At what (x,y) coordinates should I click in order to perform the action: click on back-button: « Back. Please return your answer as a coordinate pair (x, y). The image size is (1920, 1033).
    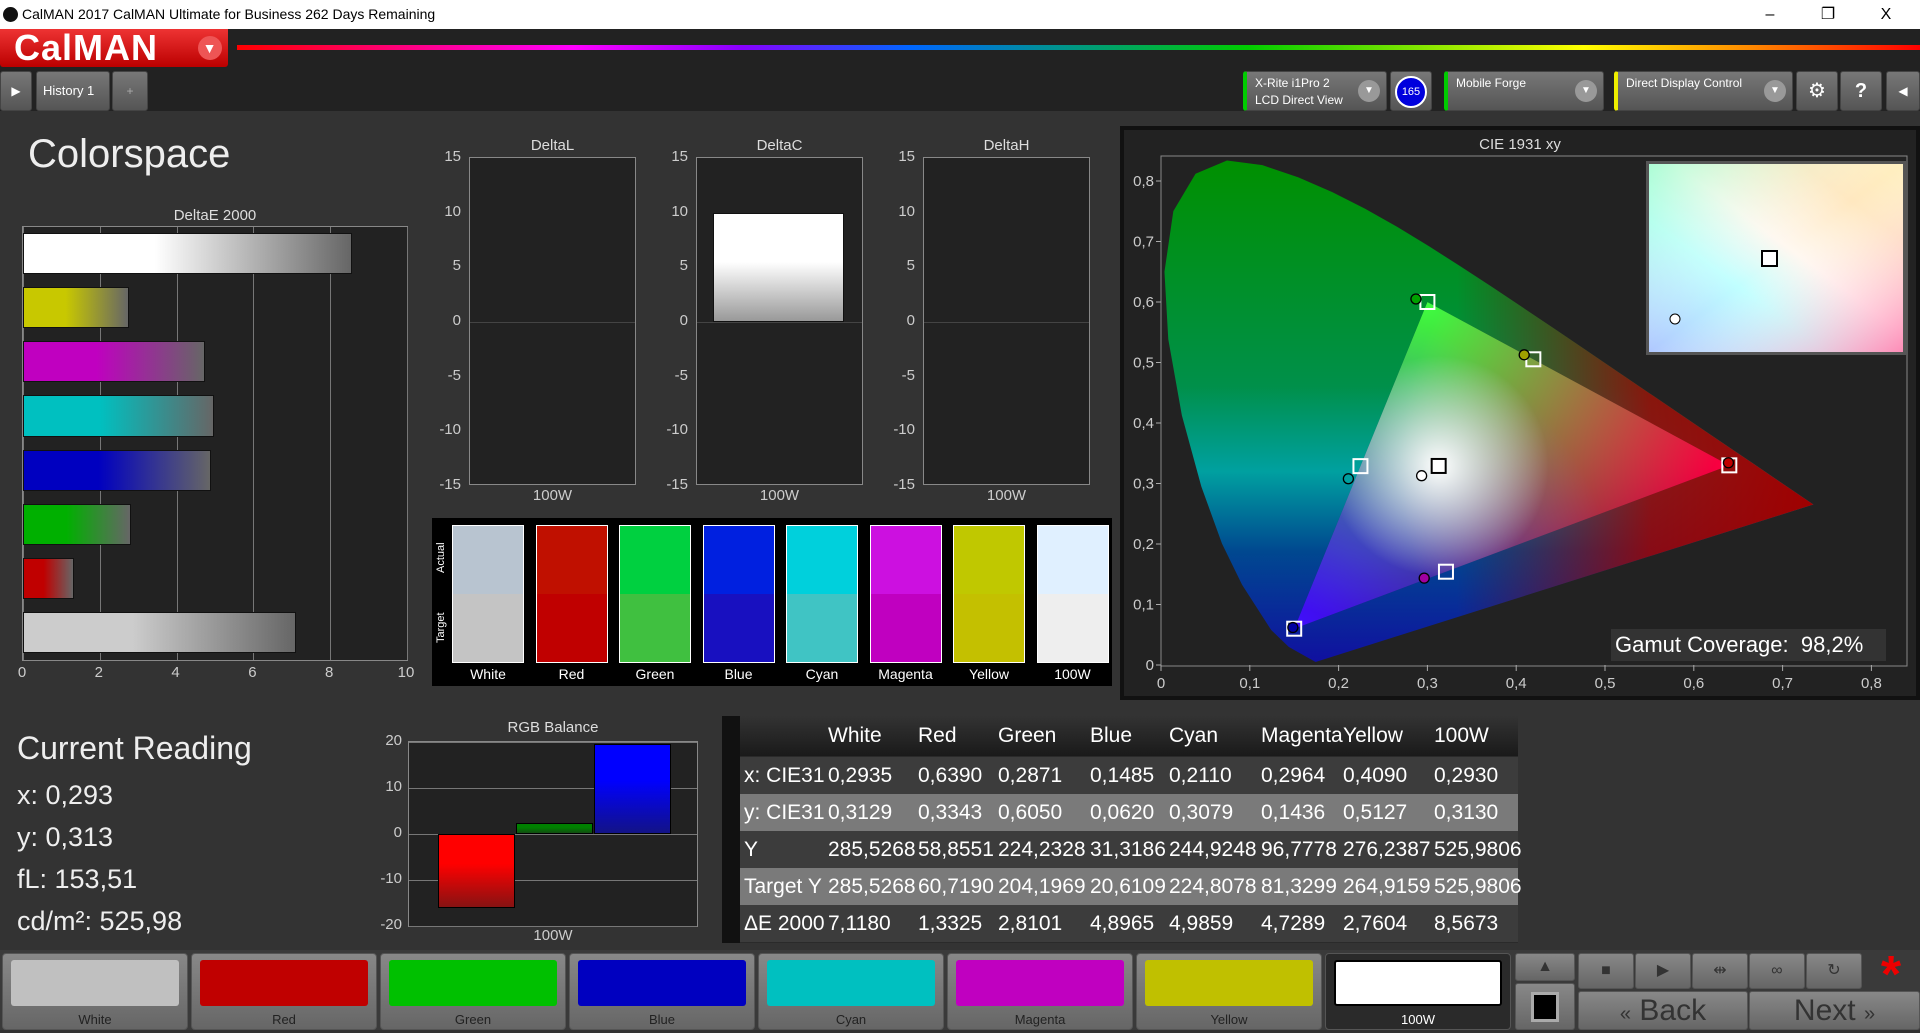
    Looking at the image, I should click on (1663, 1010).